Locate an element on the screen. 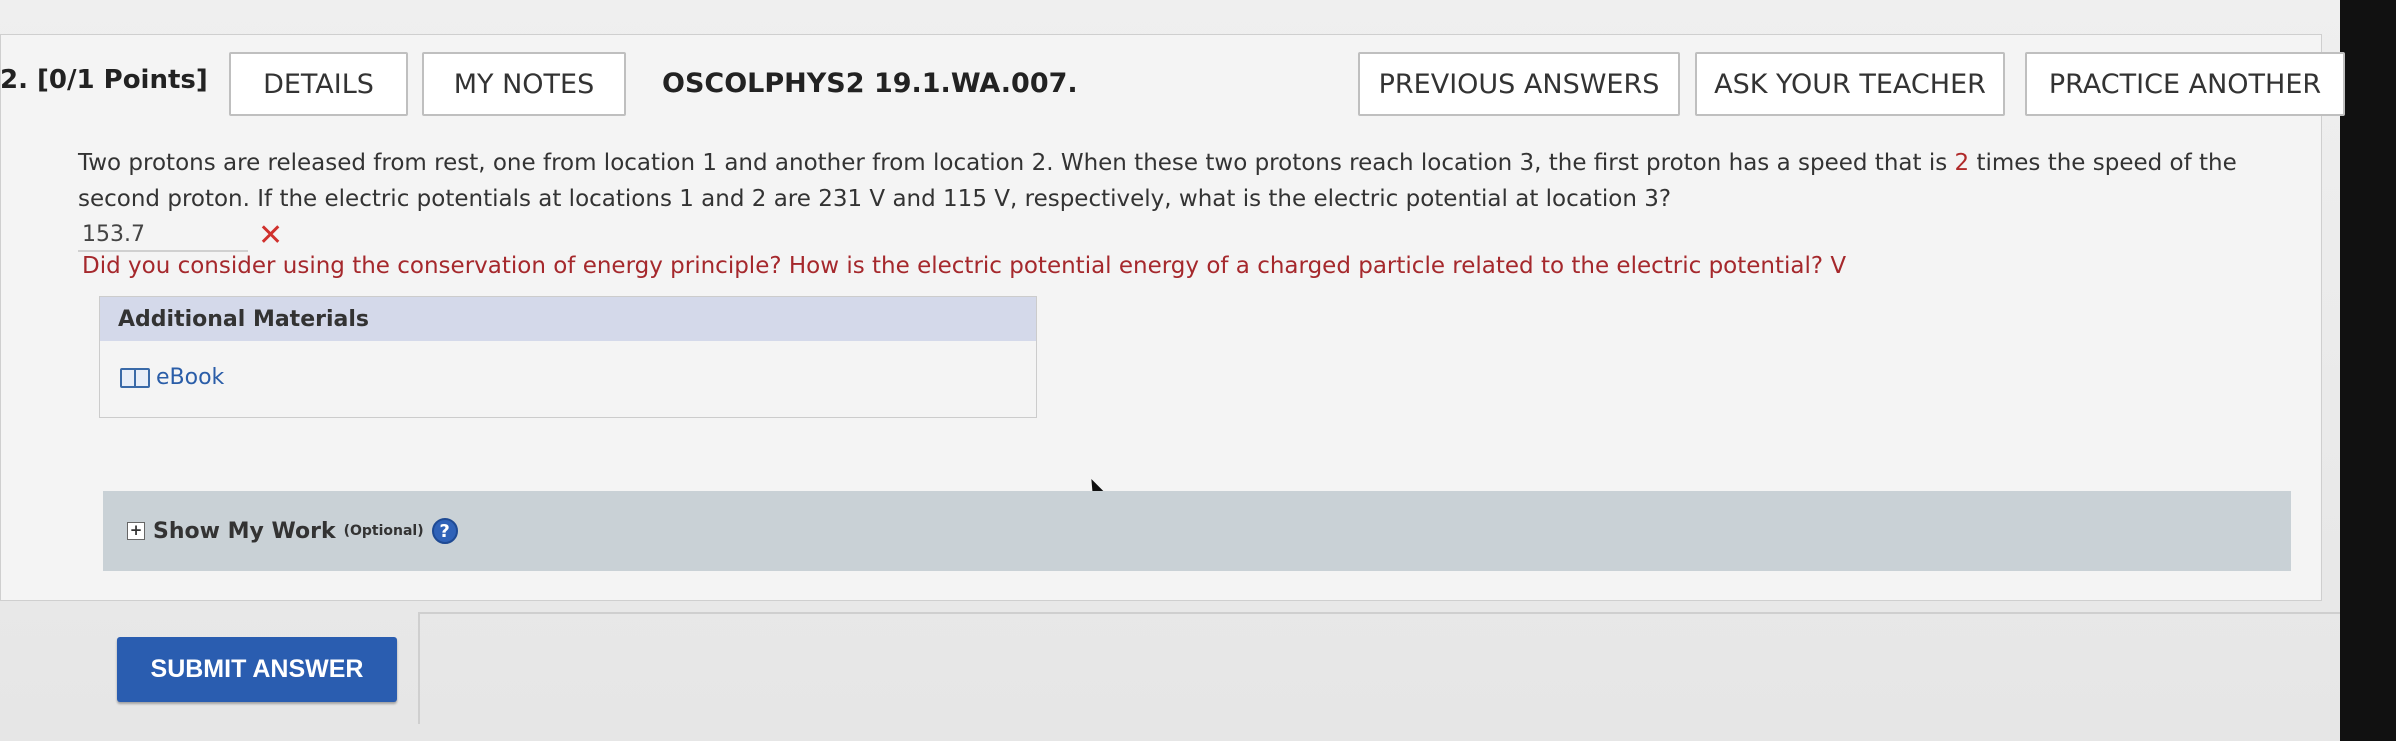 This screenshot has width=2396, height=741. materials-header: Additional Materials is located at coordinates (568, 319).